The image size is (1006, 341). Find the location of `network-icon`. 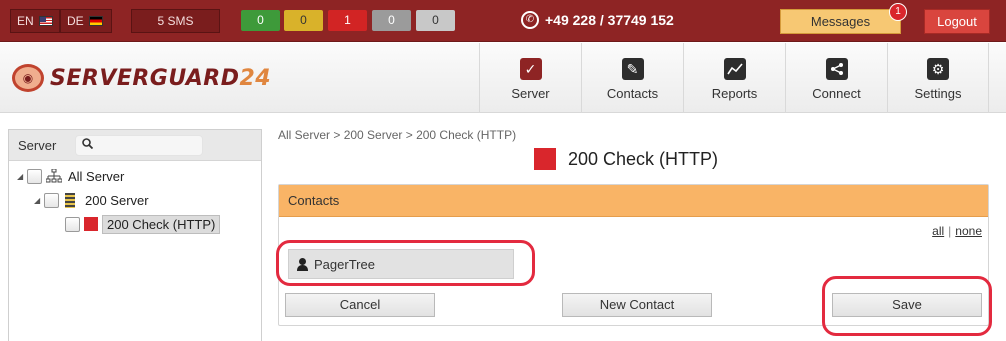

network-icon is located at coordinates (54, 175).